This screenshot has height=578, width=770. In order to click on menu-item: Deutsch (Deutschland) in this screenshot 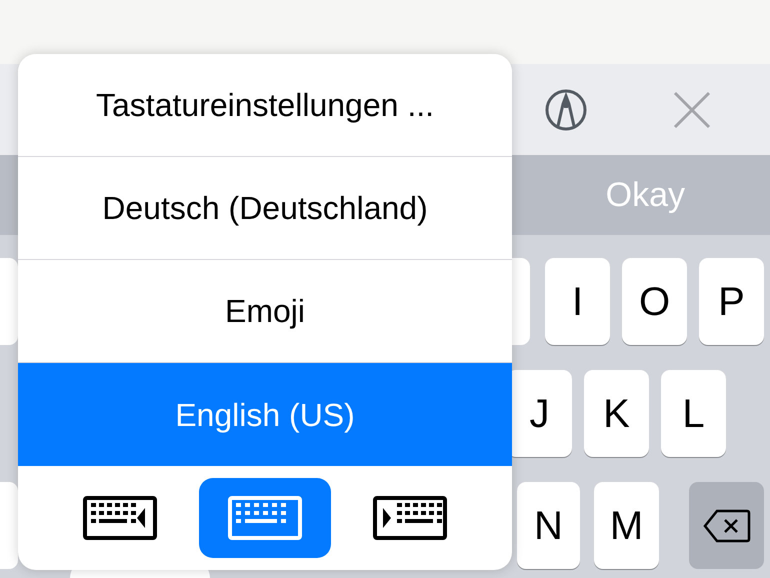, I will do `click(265, 208)`.